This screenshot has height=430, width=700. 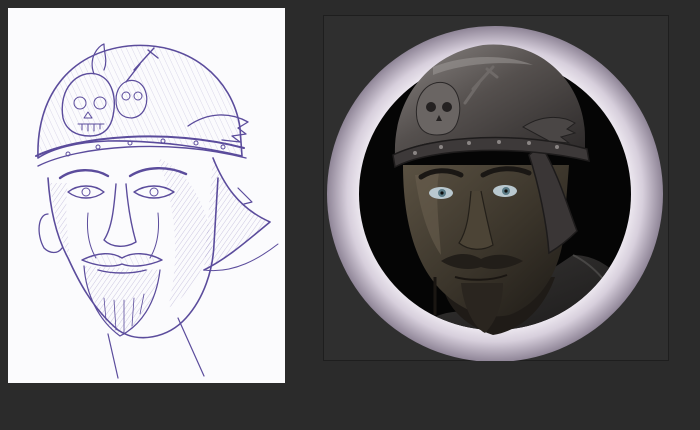 I want to click on sketch-beard, so click(x=122, y=301).